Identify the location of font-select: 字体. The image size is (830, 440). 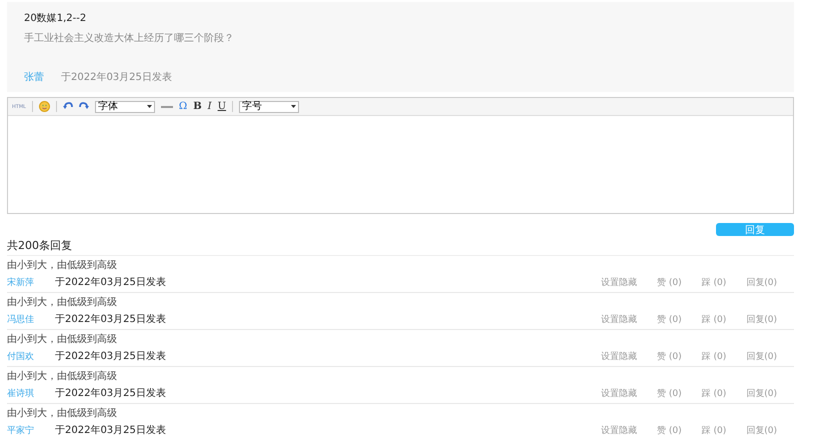
(124, 106).